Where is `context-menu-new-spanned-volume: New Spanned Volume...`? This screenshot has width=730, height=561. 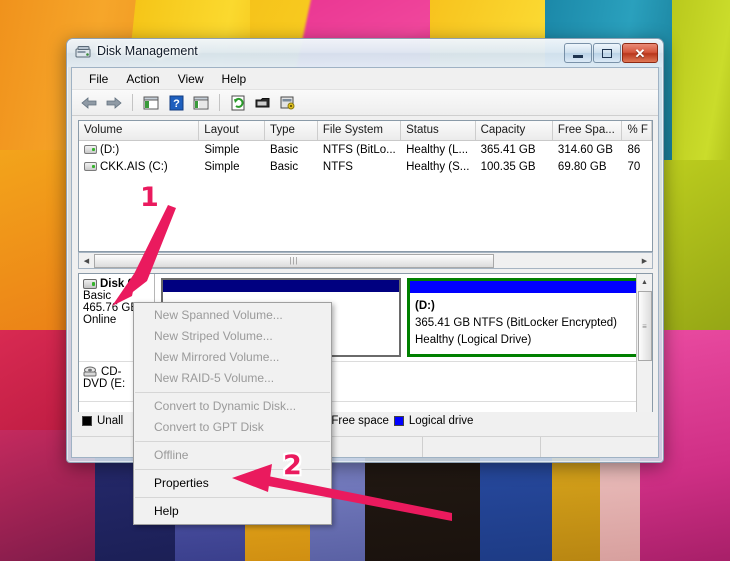
context-menu-new-spanned-volume: New Spanned Volume... is located at coordinates (232, 315).